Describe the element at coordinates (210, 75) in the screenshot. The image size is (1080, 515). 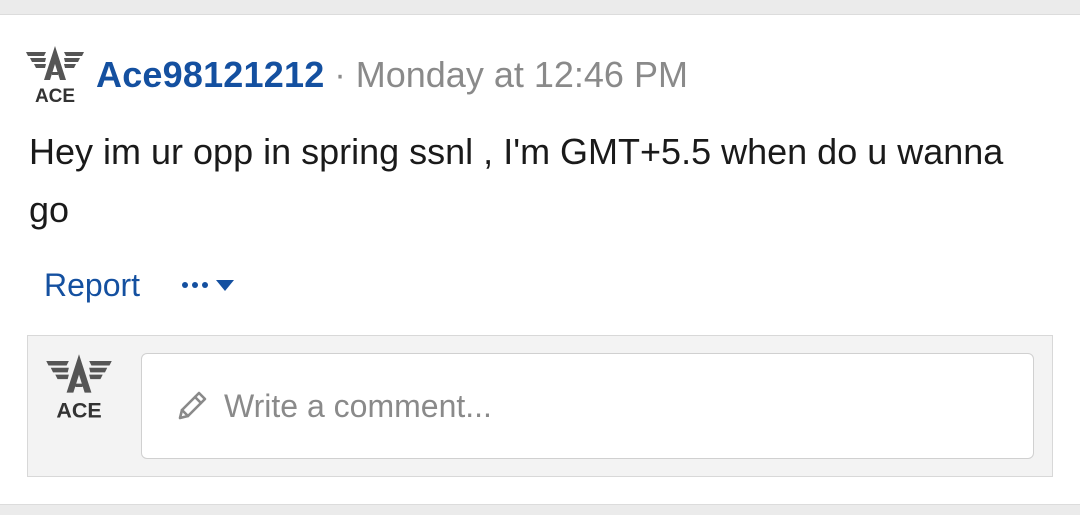
I see `author-name: Ace98121212` at that location.